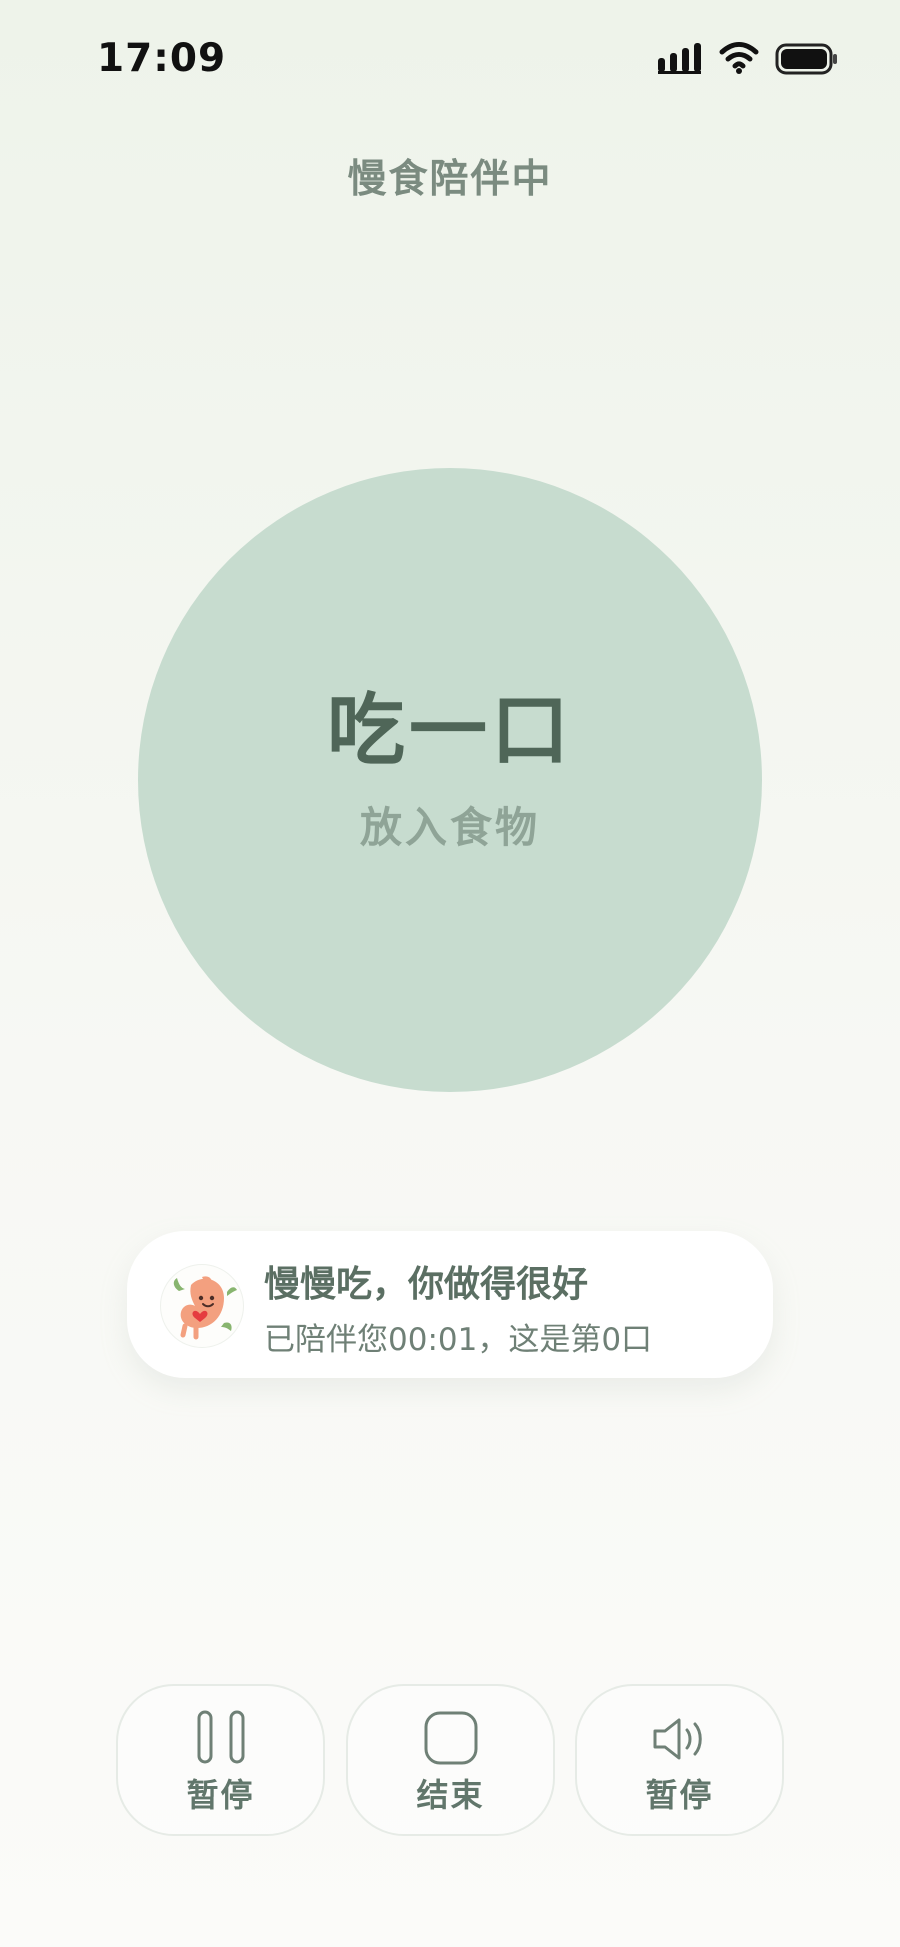  I want to click on cellular-signal-icon, so click(679, 58).